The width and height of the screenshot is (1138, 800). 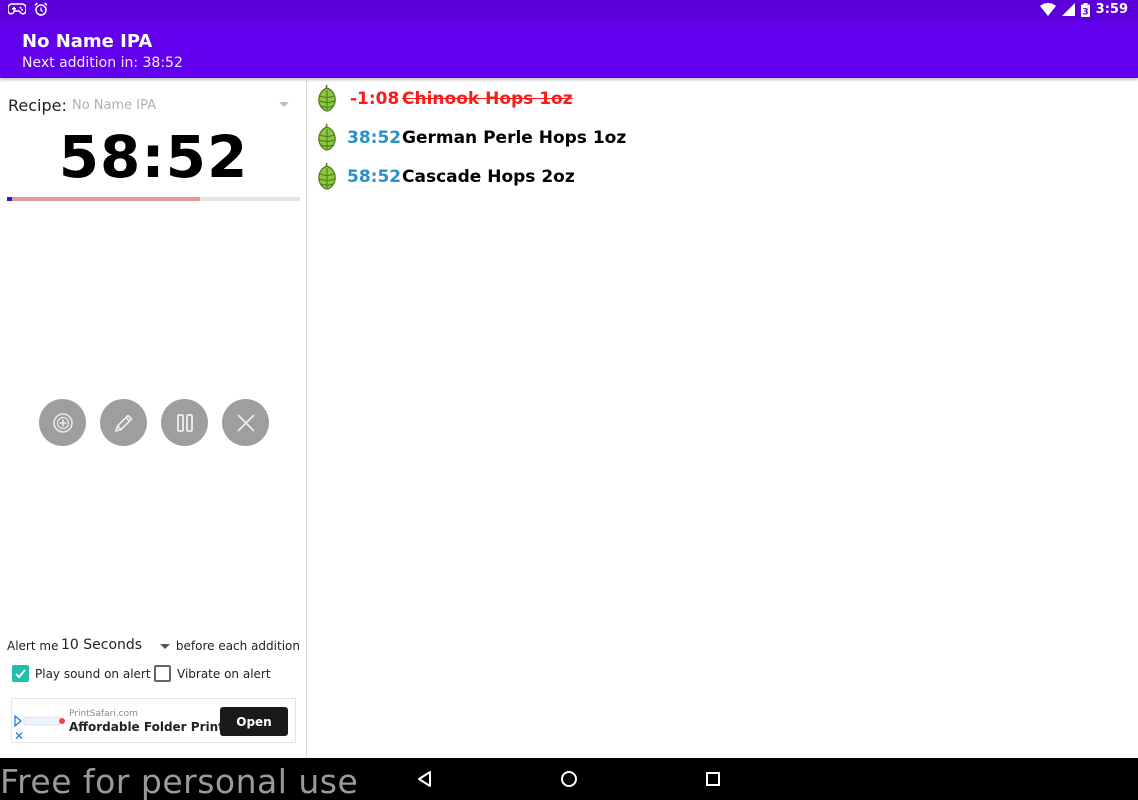 I want to click on game-controller-icon, so click(x=17, y=9).